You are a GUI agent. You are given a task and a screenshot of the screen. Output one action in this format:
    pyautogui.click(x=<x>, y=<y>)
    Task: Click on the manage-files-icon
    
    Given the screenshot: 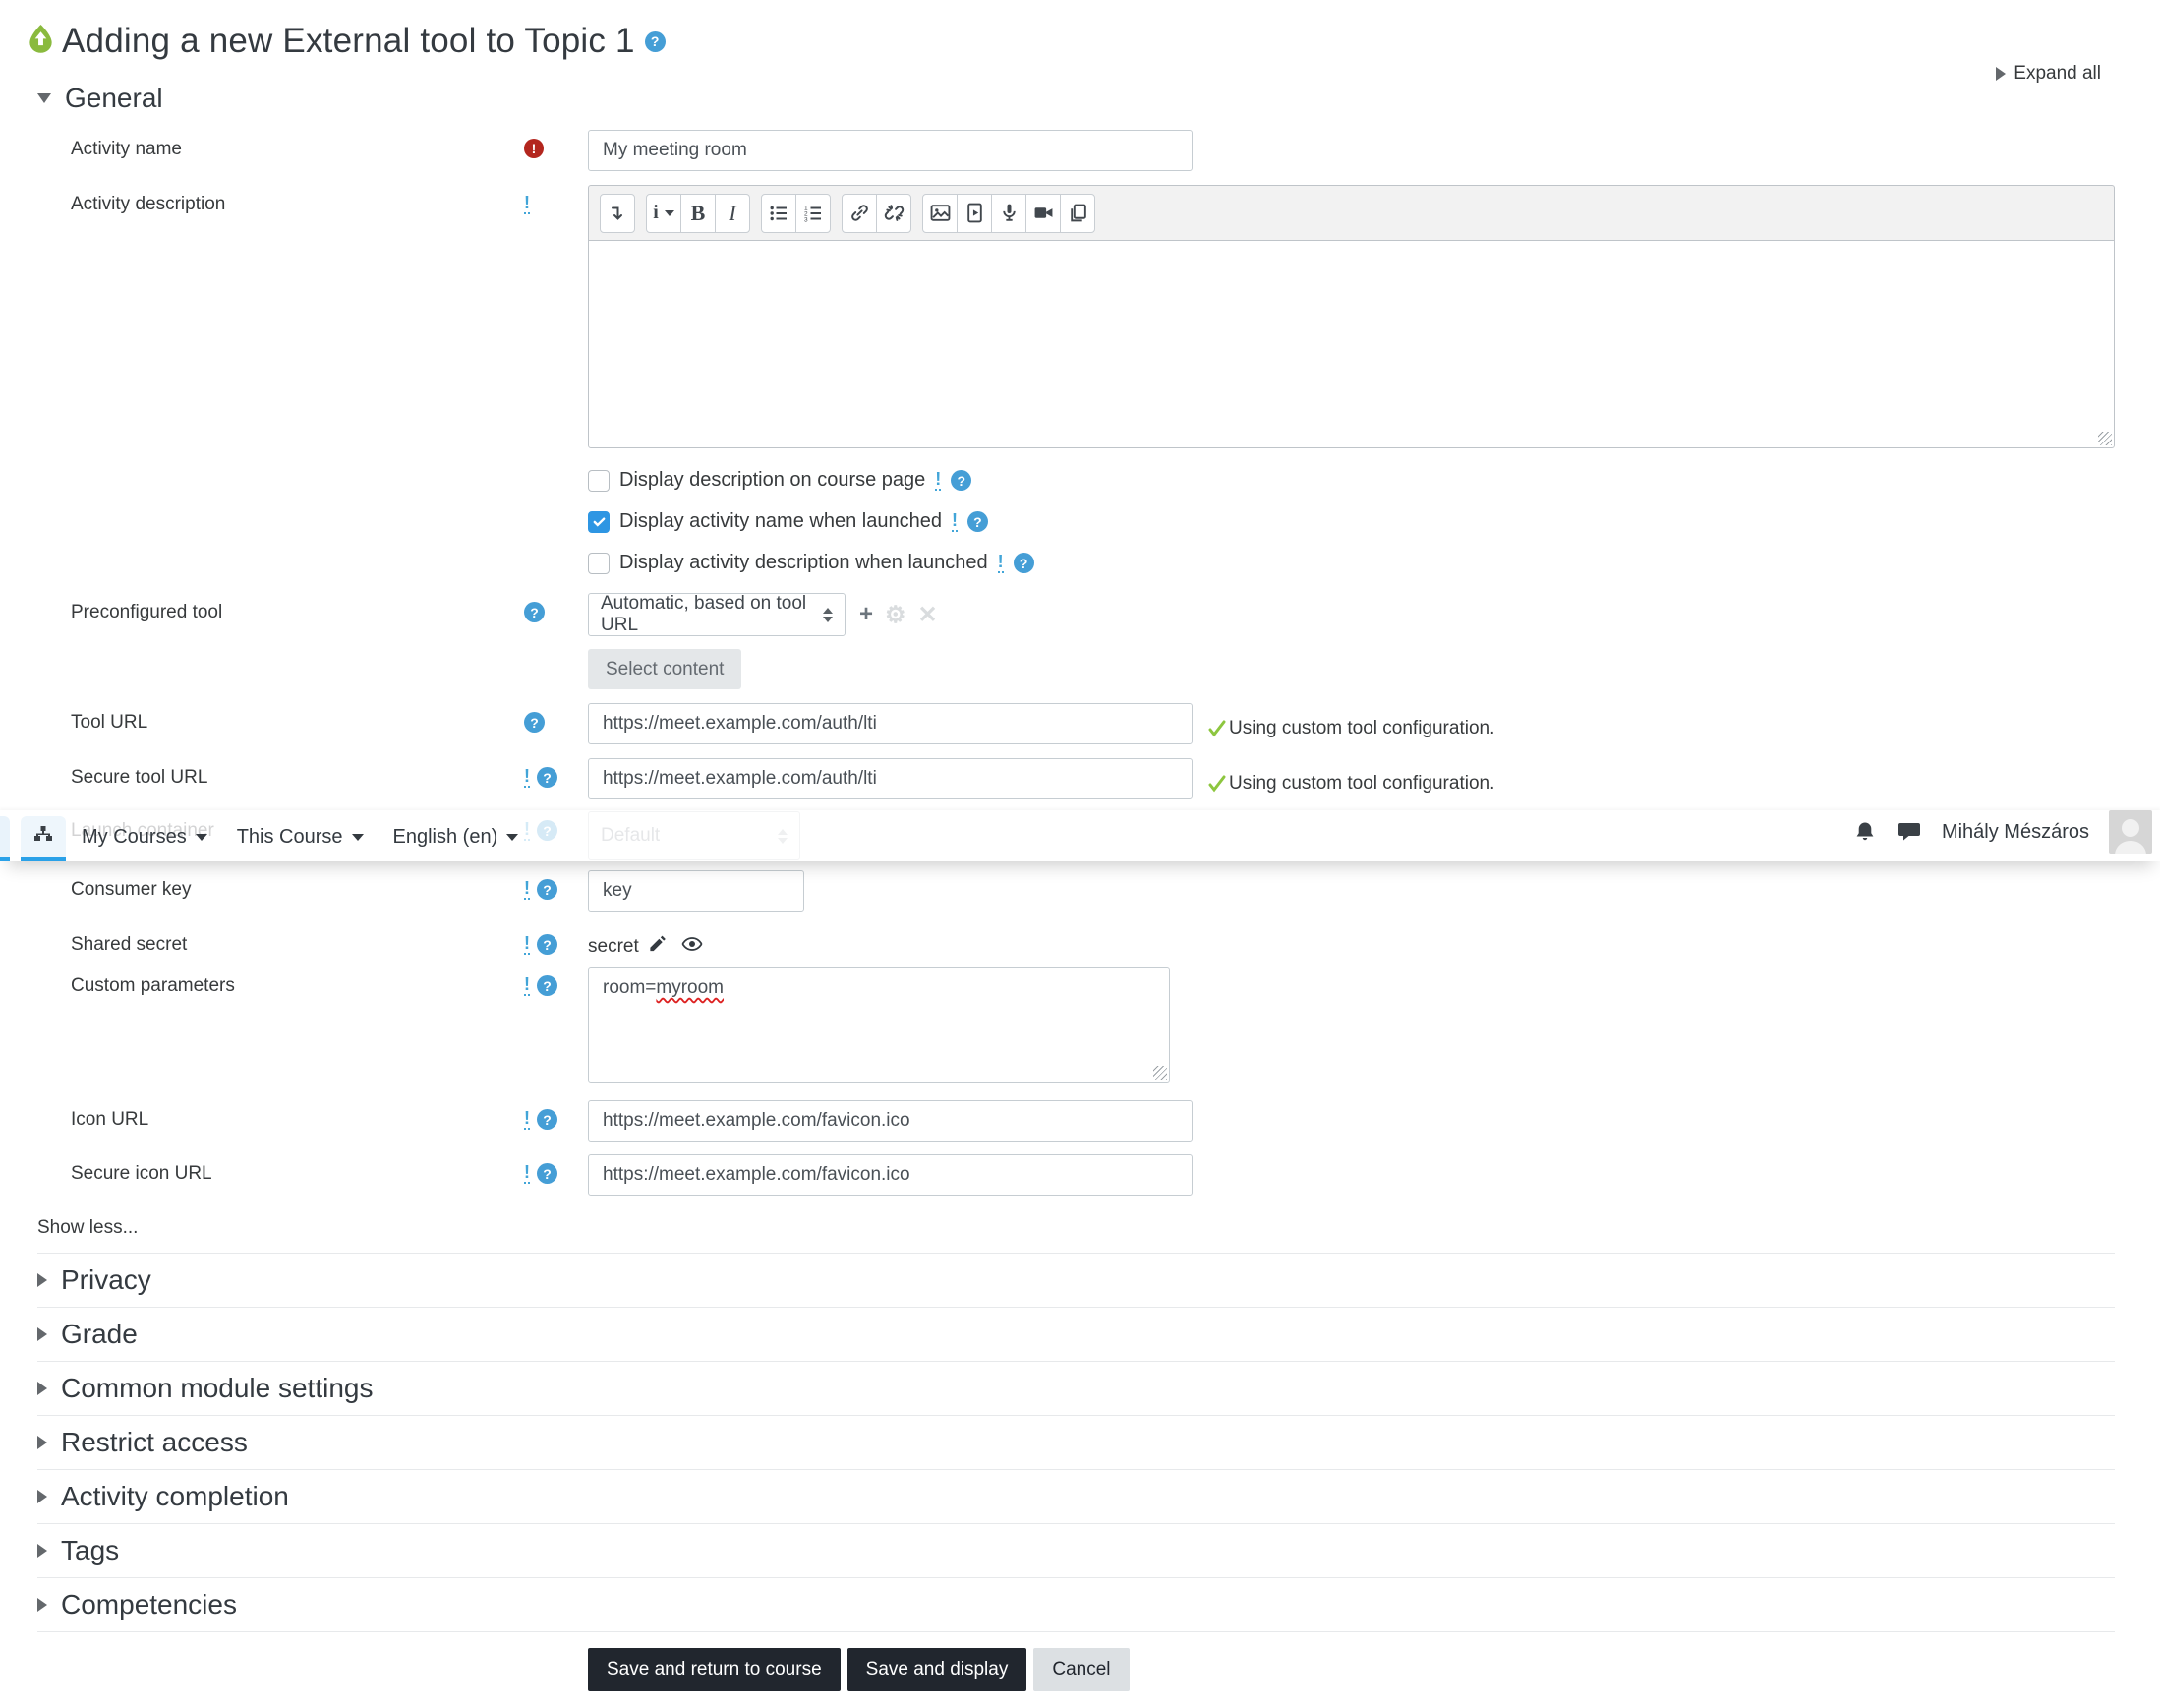 What is the action you would take?
    pyautogui.click(x=1078, y=213)
    